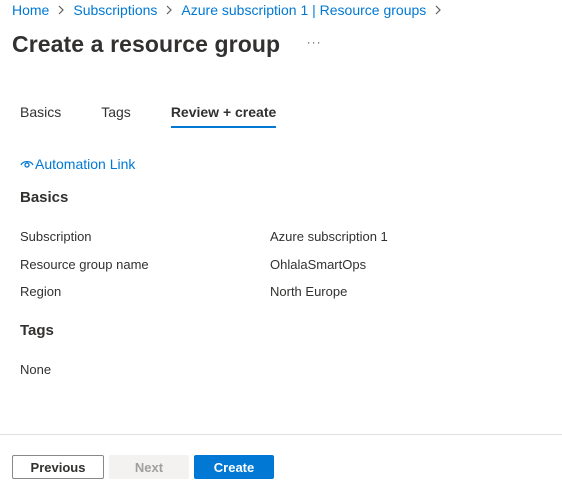 The width and height of the screenshot is (562, 485). What do you see at coordinates (223, 115) in the screenshot?
I see `tab-review-create: Review + create` at bounding box center [223, 115].